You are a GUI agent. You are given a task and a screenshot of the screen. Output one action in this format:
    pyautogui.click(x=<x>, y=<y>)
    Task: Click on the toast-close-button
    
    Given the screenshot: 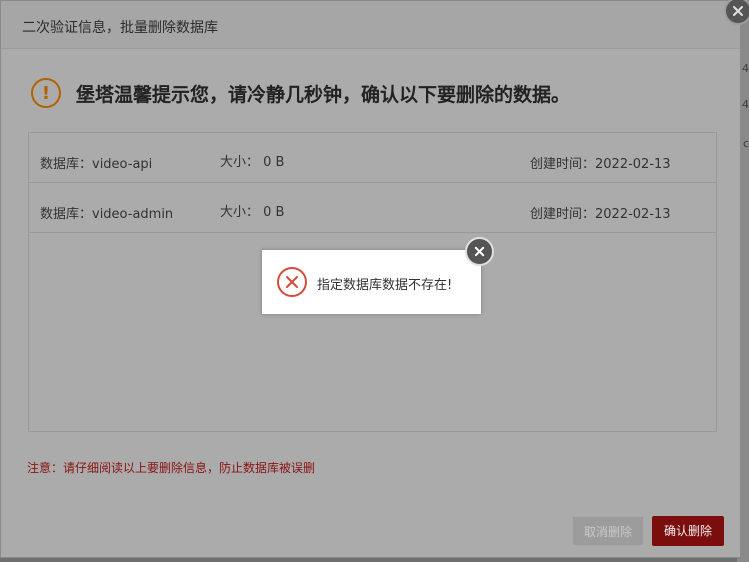 What is the action you would take?
    pyautogui.click(x=479, y=251)
    